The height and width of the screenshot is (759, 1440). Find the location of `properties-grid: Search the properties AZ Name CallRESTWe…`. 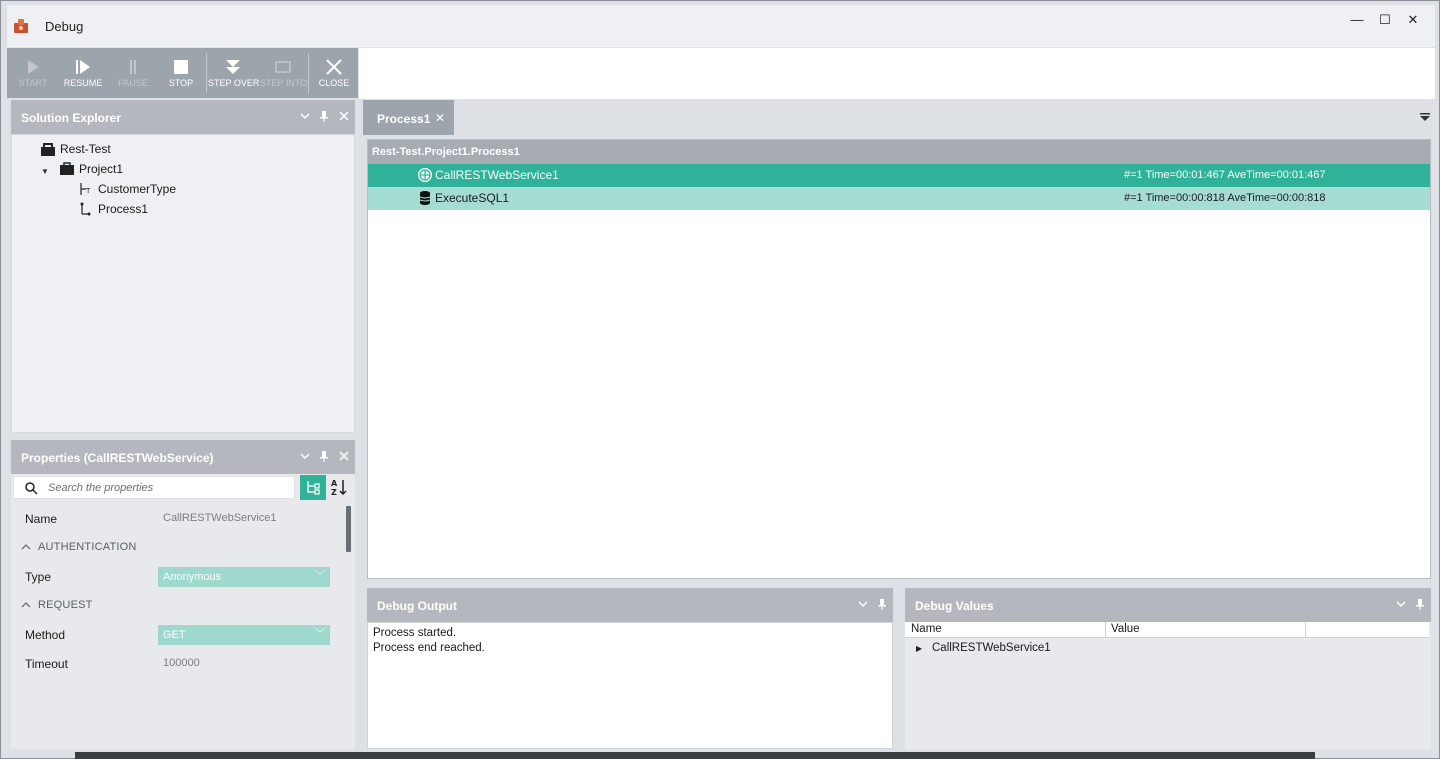

properties-grid: Search the properties AZ Name CallRESTWe… is located at coordinates (183, 611).